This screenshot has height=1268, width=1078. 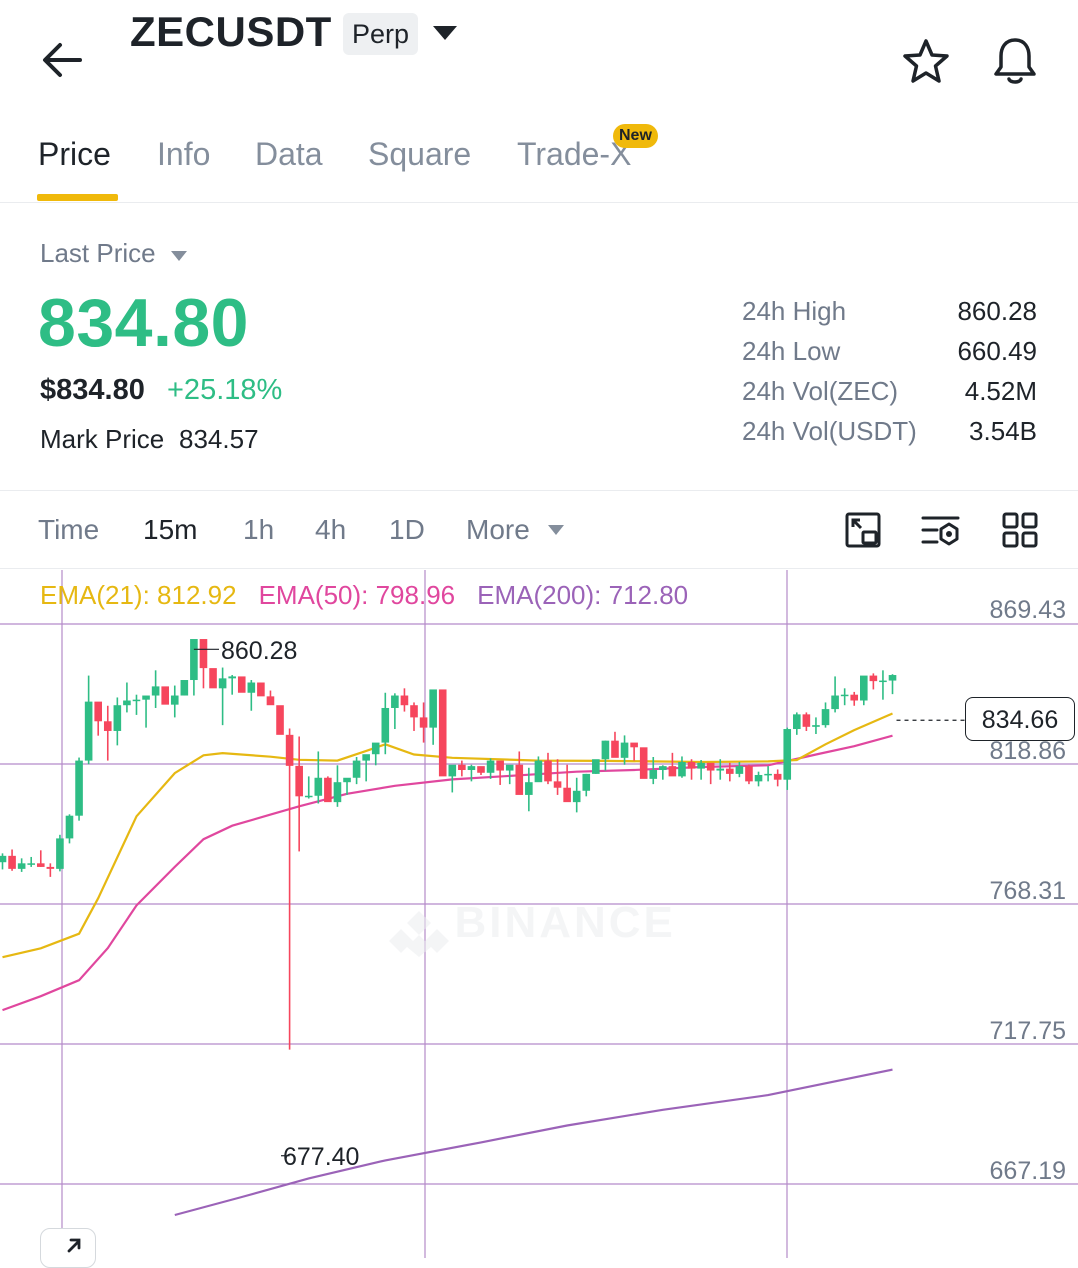 I want to click on binance-logo-icon, so click(x=419, y=933).